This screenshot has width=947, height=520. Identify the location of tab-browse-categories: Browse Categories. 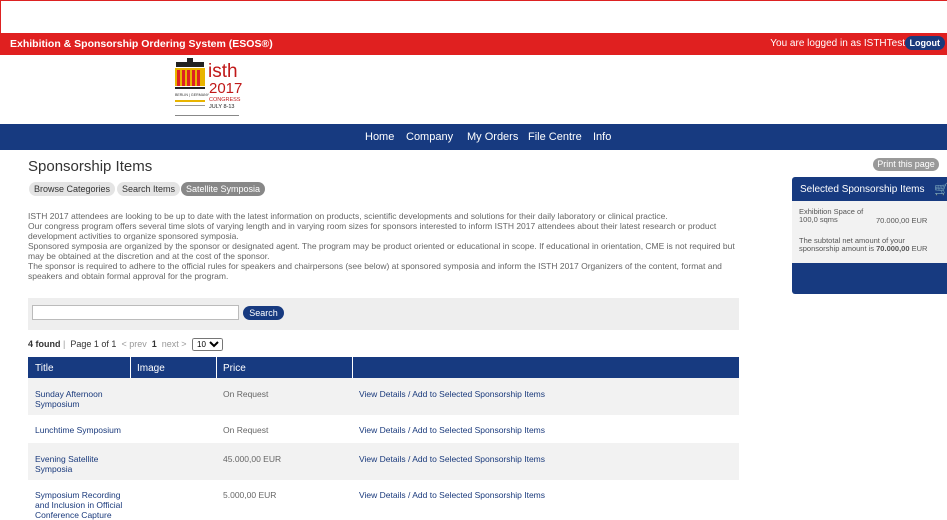
(72, 189).